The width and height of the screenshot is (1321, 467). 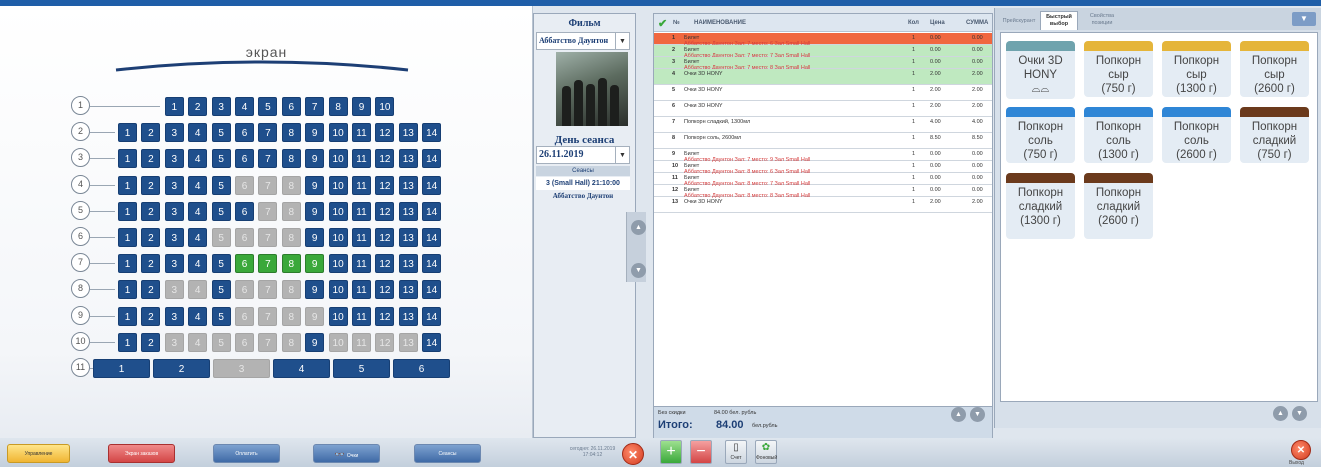 What do you see at coordinates (823, 125) in the screenshot?
I see `order-row: 7 Попкорн сладкий, 1300мл 1 4.00 4.00` at bounding box center [823, 125].